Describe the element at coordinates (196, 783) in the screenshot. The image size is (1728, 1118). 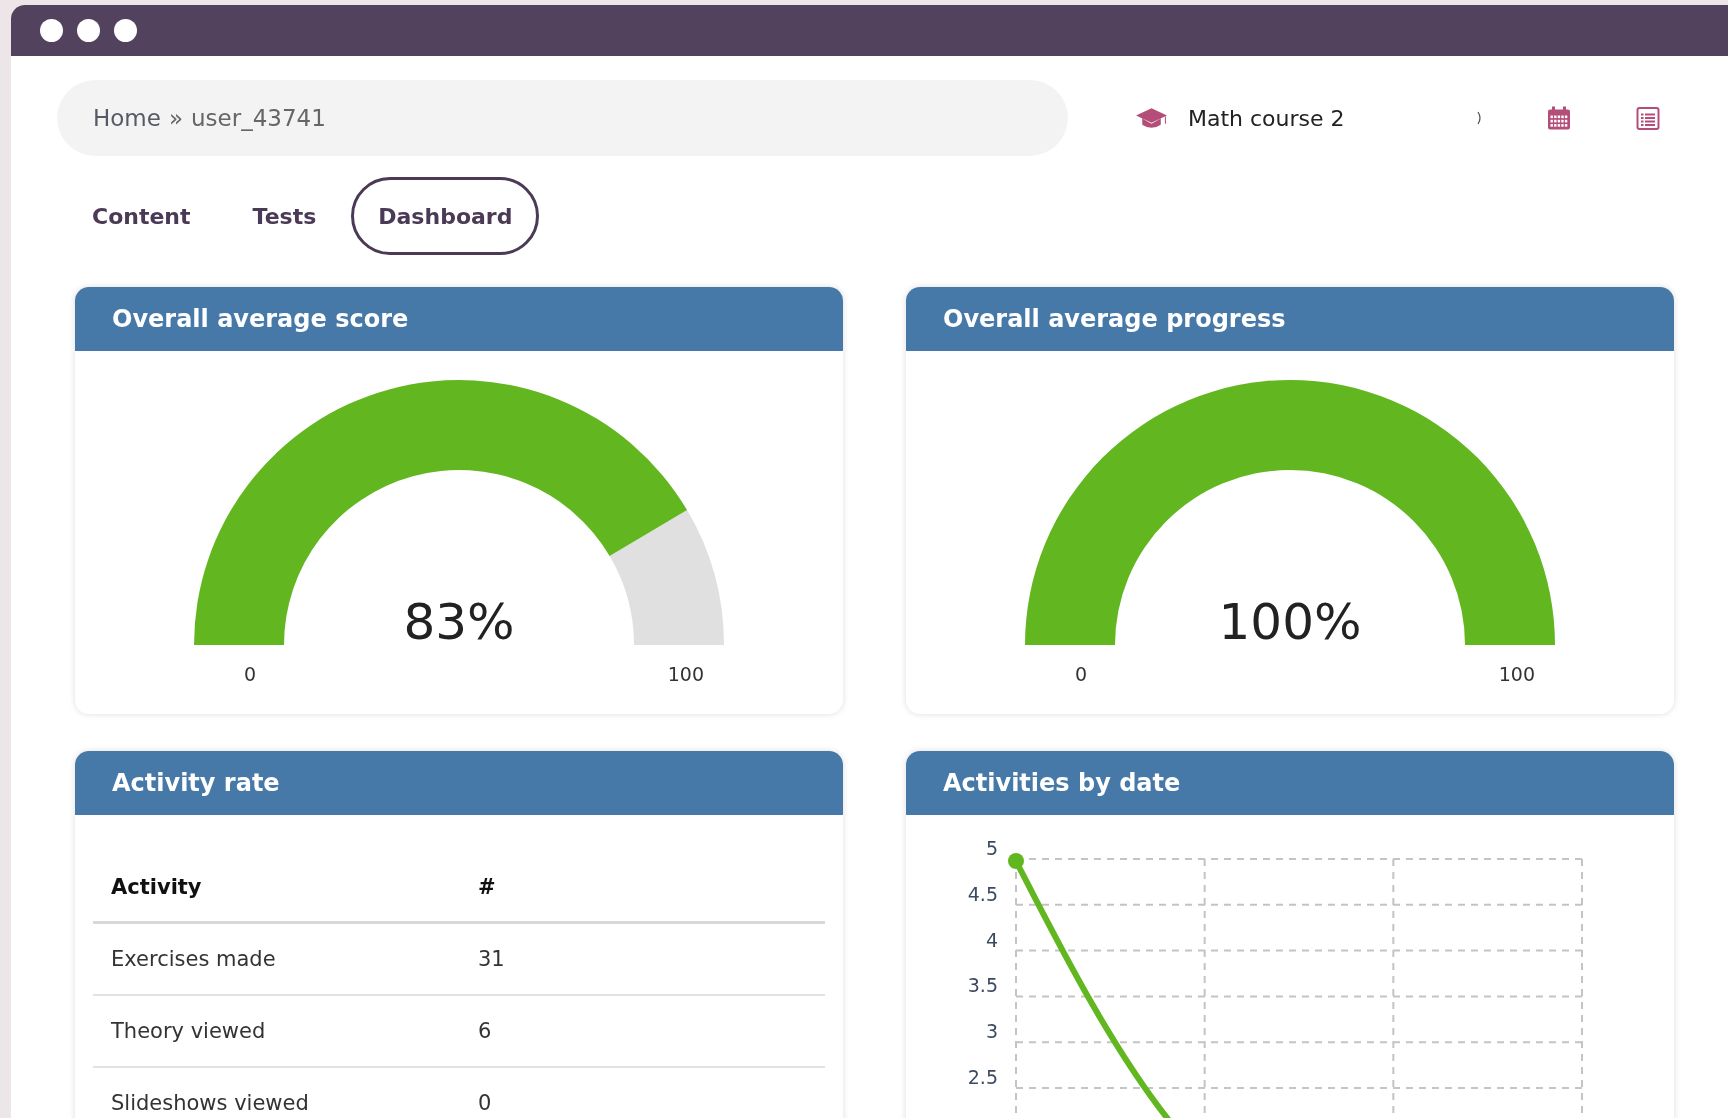
I see `card-title: Activity rate` at that location.